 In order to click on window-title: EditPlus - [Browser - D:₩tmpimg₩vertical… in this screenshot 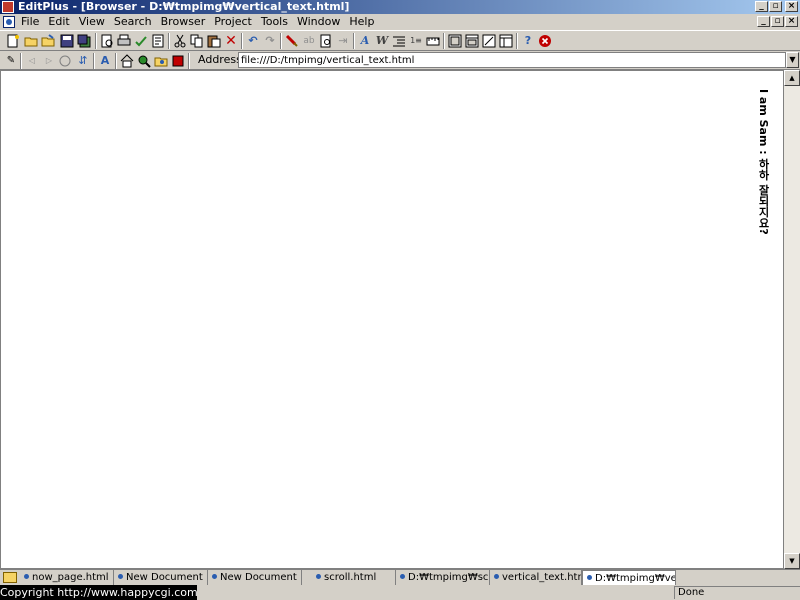, I will do `click(184, 6)`.